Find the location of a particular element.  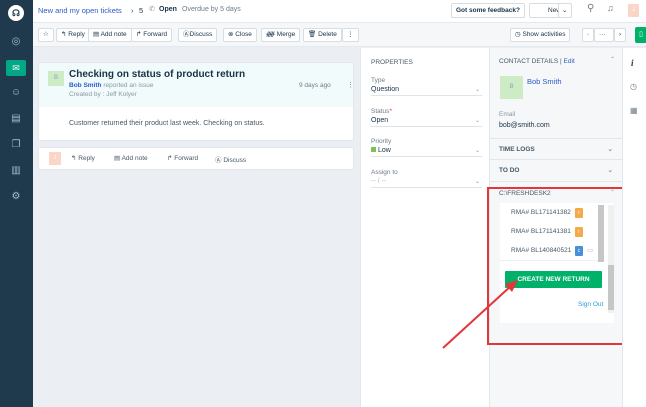

right-rail: i ◷ ▦ is located at coordinates (634, 227).